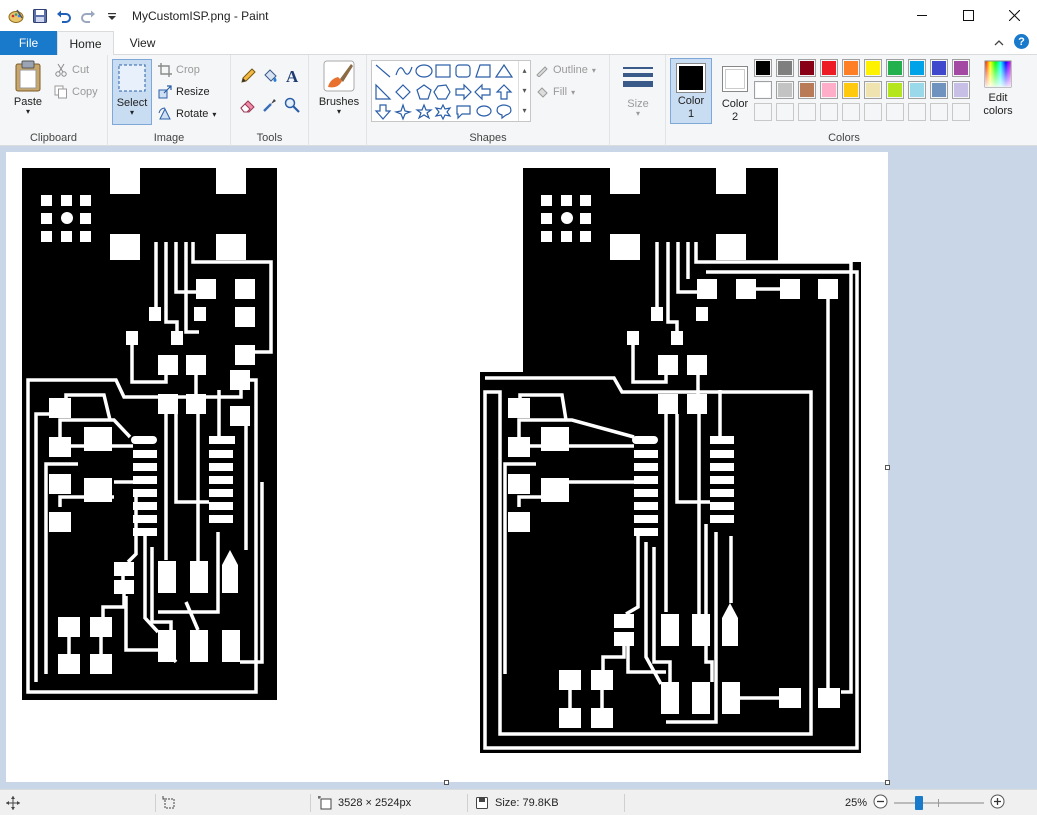 This screenshot has height=815, width=1037. What do you see at coordinates (542, 71) in the screenshot?
I see `outline-icon` at bounding box center [542, 71].